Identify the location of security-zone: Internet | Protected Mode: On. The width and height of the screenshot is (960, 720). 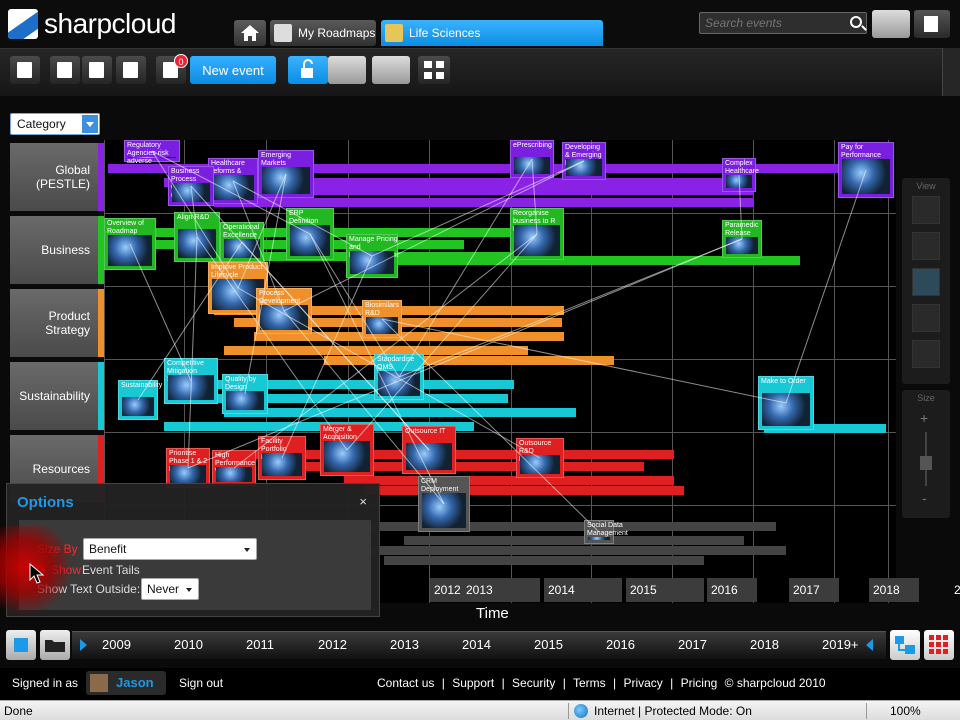
(663, 711).